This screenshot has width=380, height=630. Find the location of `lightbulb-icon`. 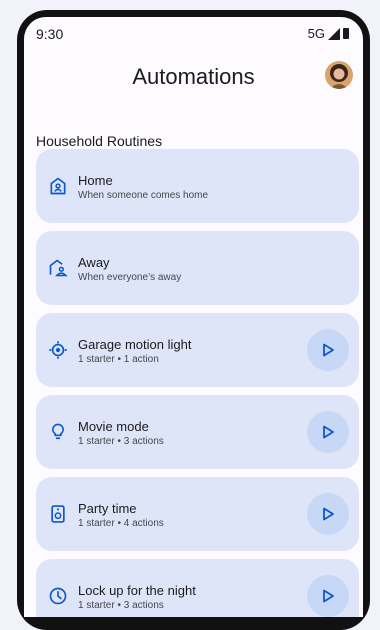

lightbulb-icon is located at coordinates (58, 432).